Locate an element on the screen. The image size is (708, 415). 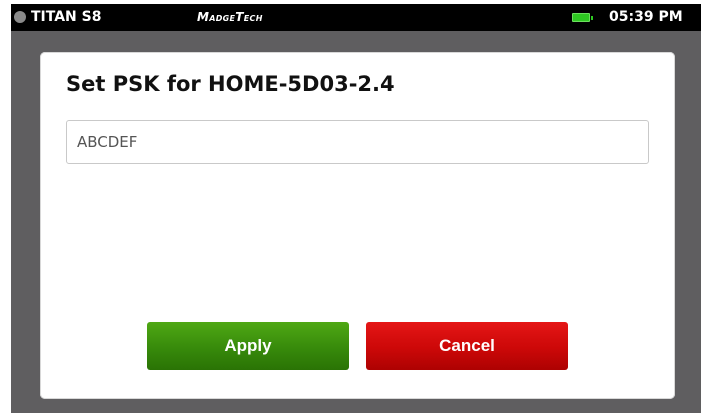
device-name: TITAN S8 is located at coordinates (66, 17).